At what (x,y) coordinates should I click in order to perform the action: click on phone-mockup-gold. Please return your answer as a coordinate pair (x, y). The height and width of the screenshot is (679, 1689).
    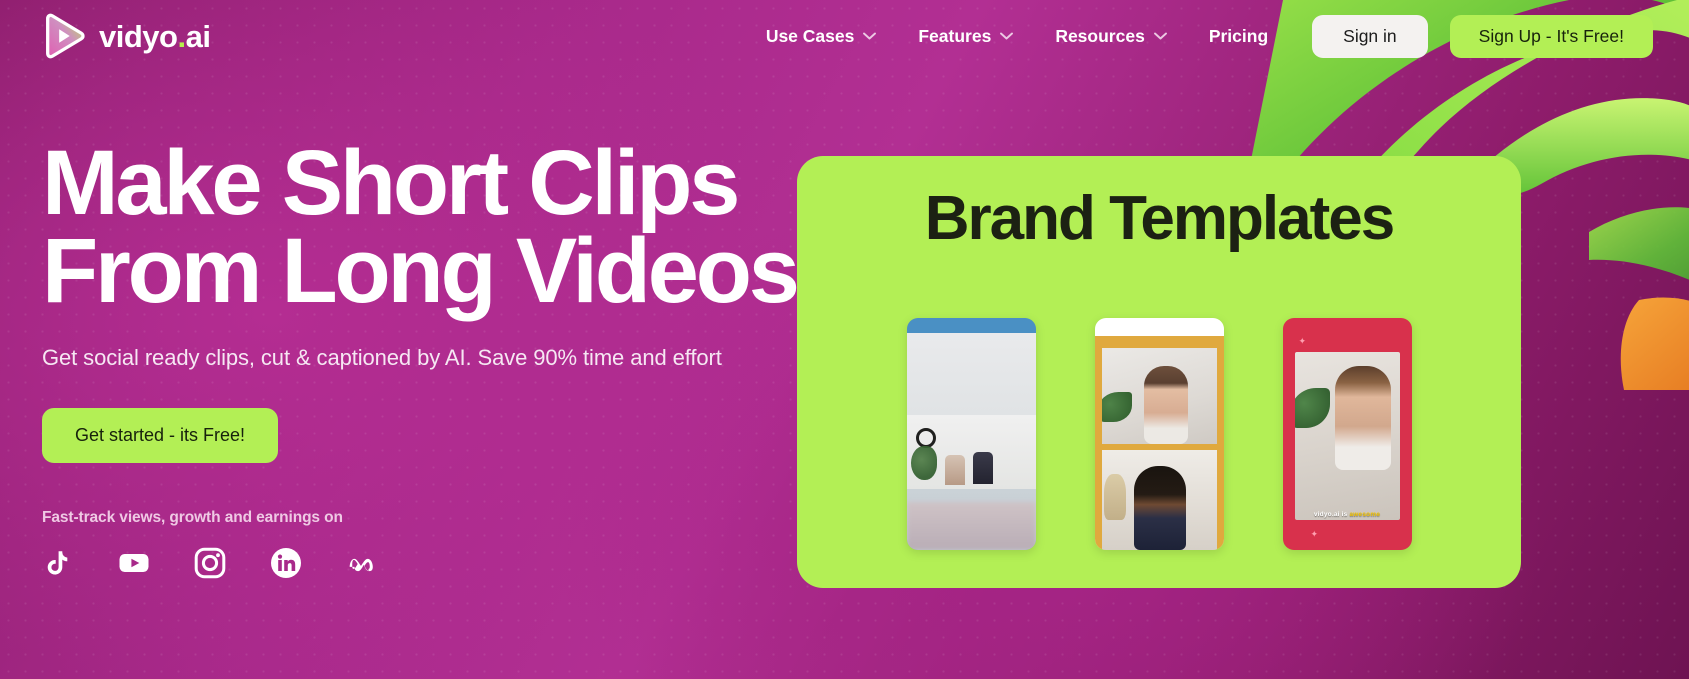
    Looking at the image, I should click on (1159, 434).